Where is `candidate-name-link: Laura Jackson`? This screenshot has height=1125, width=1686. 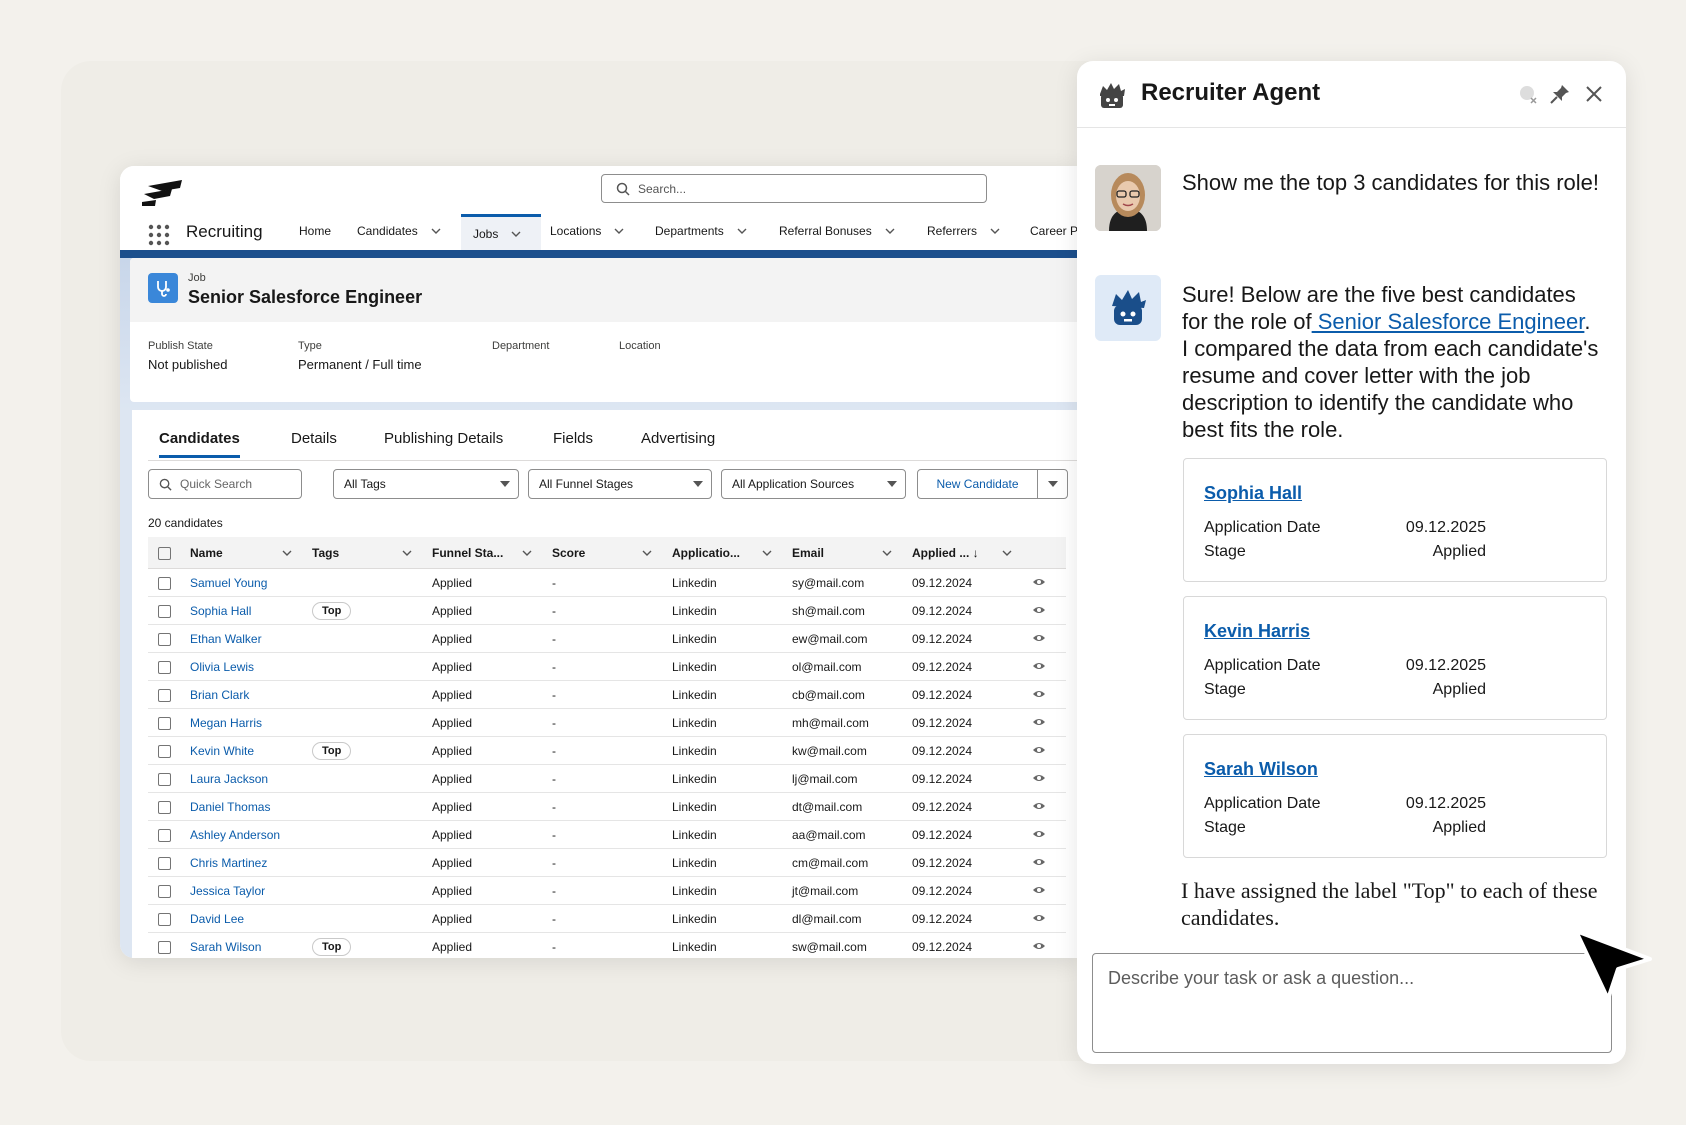 candidate-name-link: Laura Jackson is located at coordinates (229, 779).